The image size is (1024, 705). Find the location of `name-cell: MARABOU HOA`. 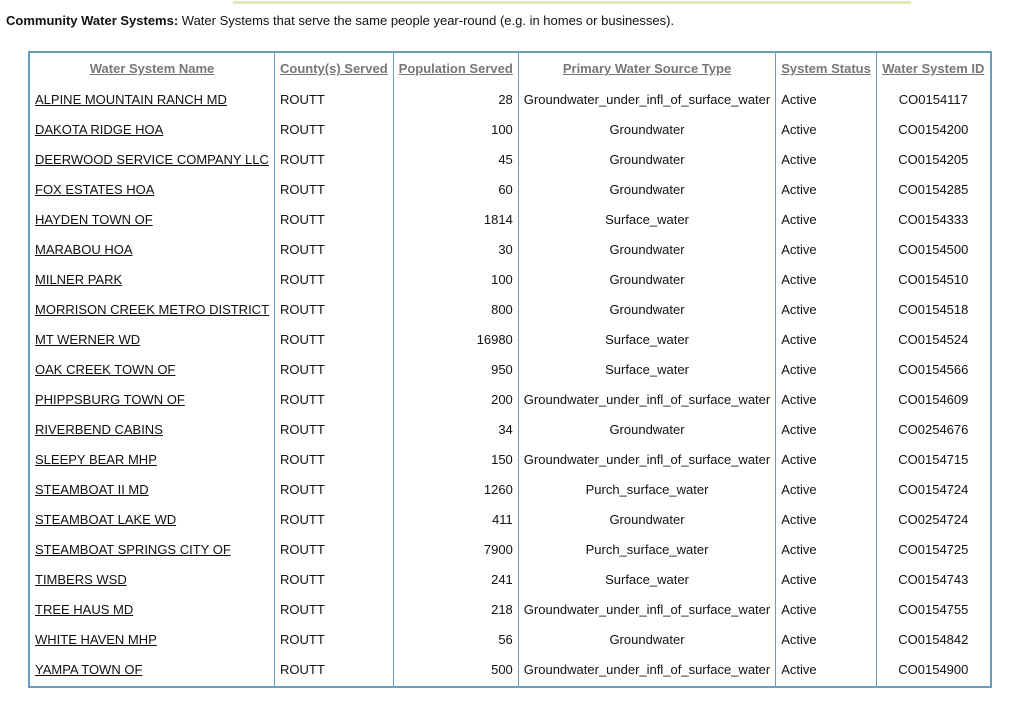

name-cell: MARABOU HOA is located at coordinates (152, 249).